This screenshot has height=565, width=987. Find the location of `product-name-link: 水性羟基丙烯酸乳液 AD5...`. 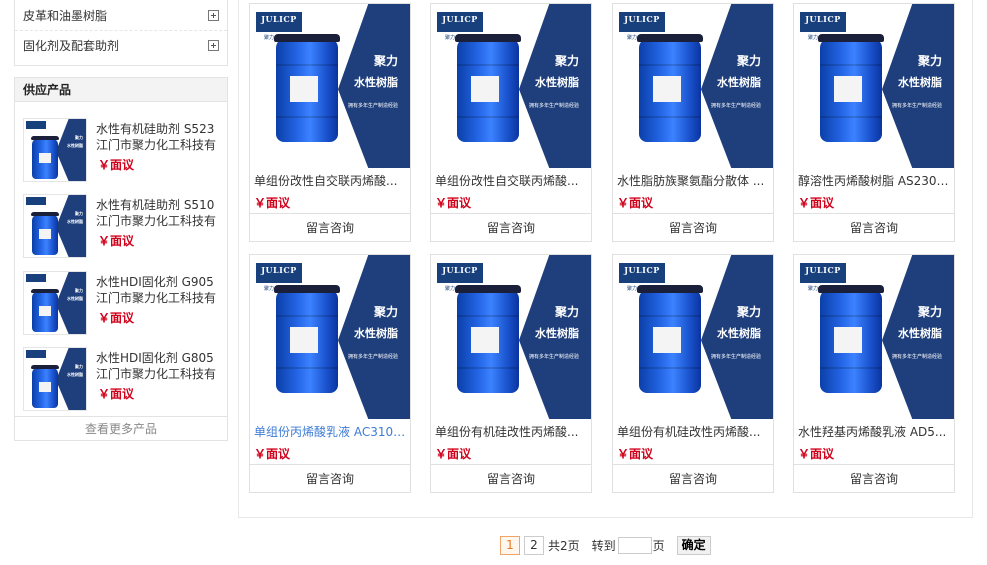

product-name-link: 水性羟基丙烯酸乳液 AD5... is located at coordinates (874, 431).